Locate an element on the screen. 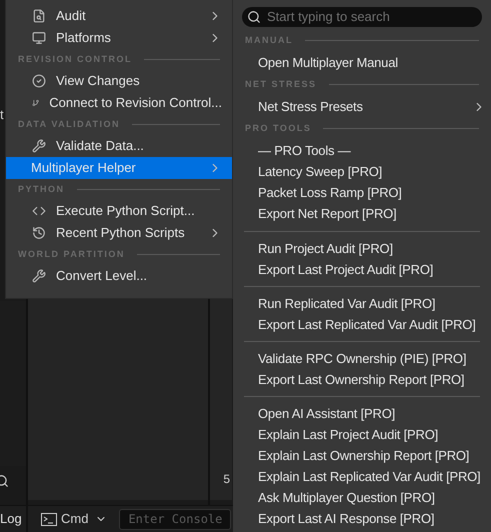 The height and width of the screenshot is (532, 491). menu-item: Open Multiplayer Manual is located at coordinates (362, 62).